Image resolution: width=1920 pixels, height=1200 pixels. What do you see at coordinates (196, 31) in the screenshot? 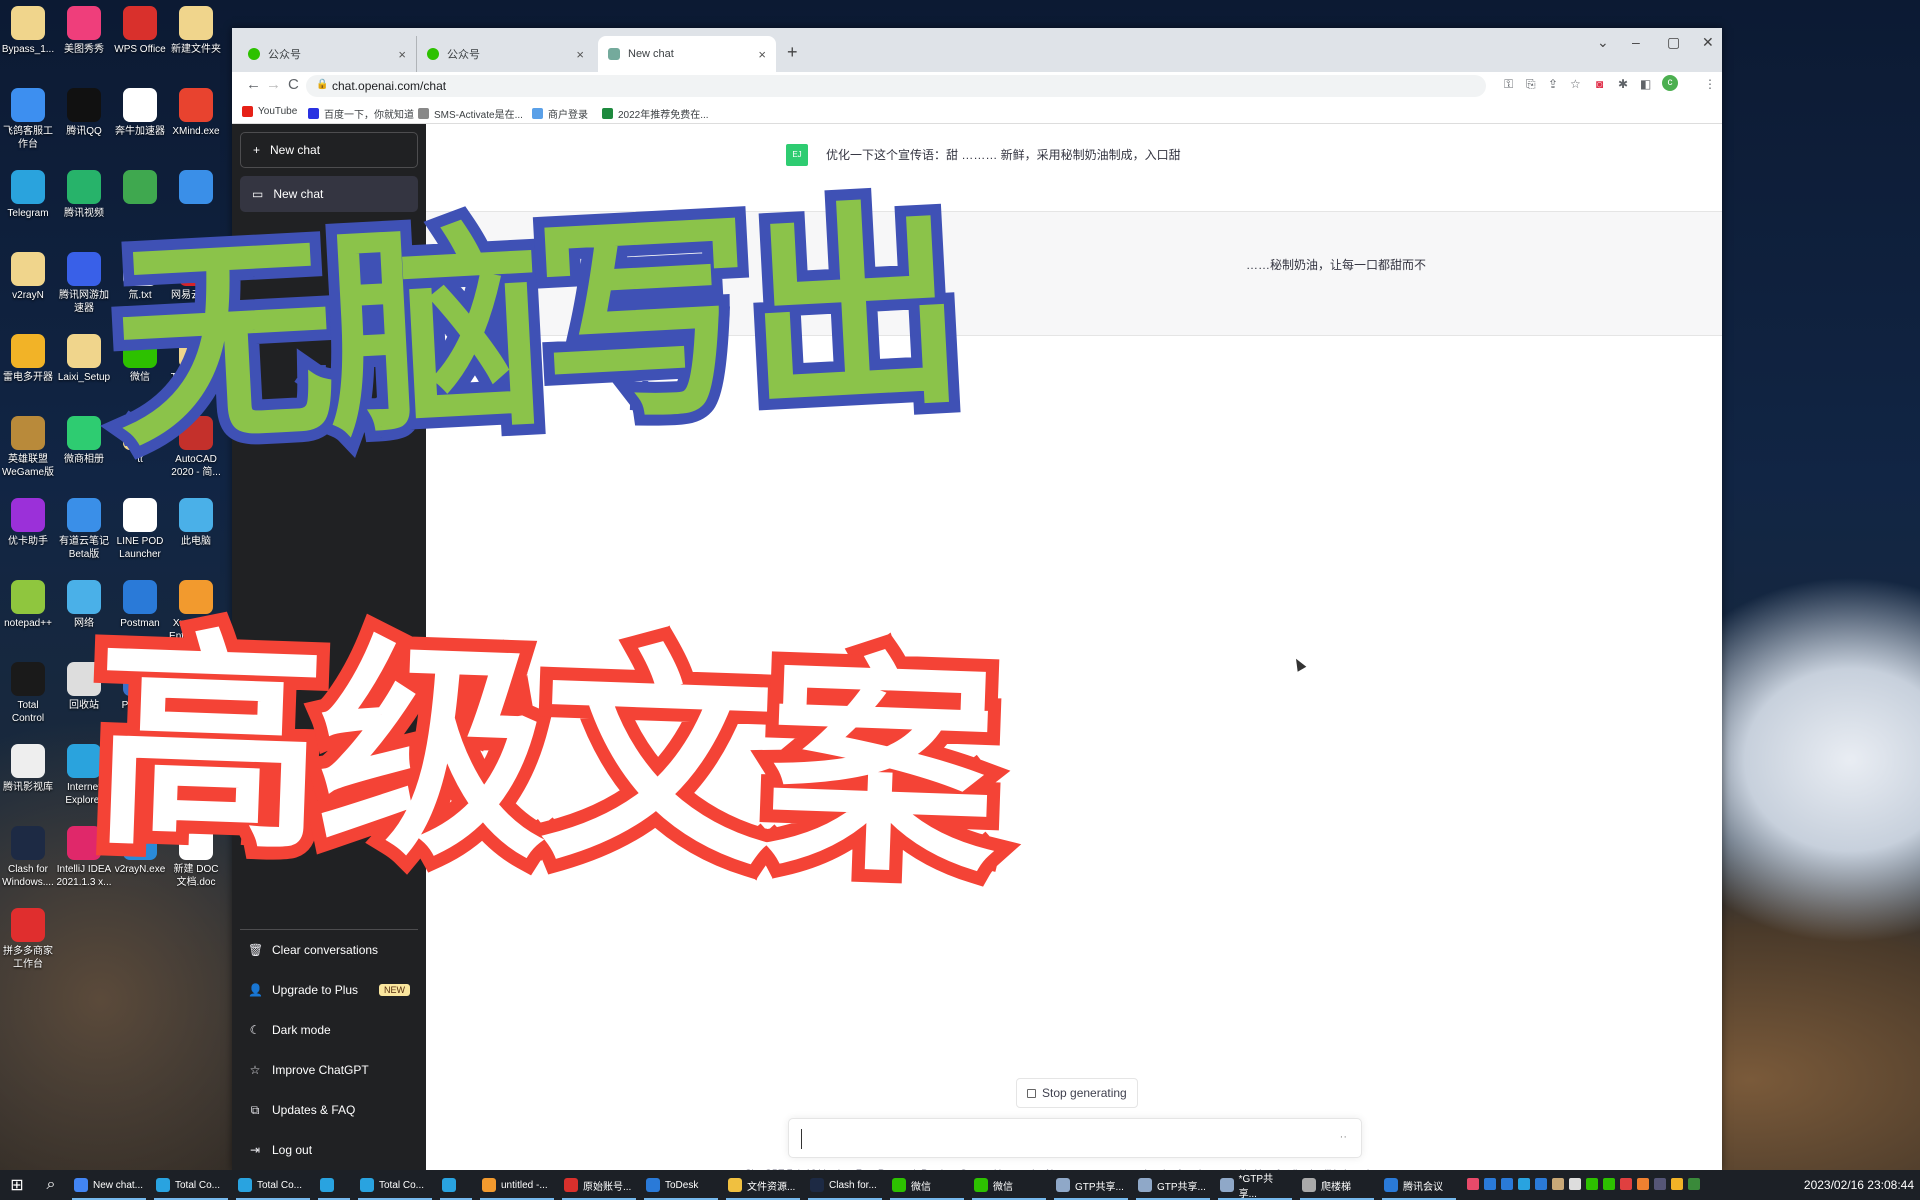
I see `desktop-icon: 新建文件夹` at bounding box center [196, 31].